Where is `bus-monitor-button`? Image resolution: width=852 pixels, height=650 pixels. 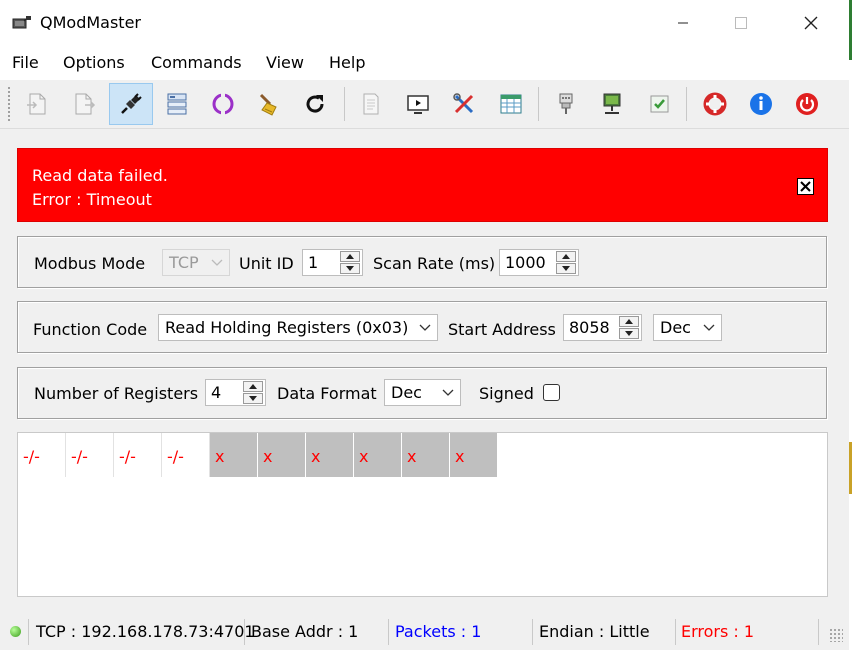 bus-monitor-button is located at coordinates (418, 104).